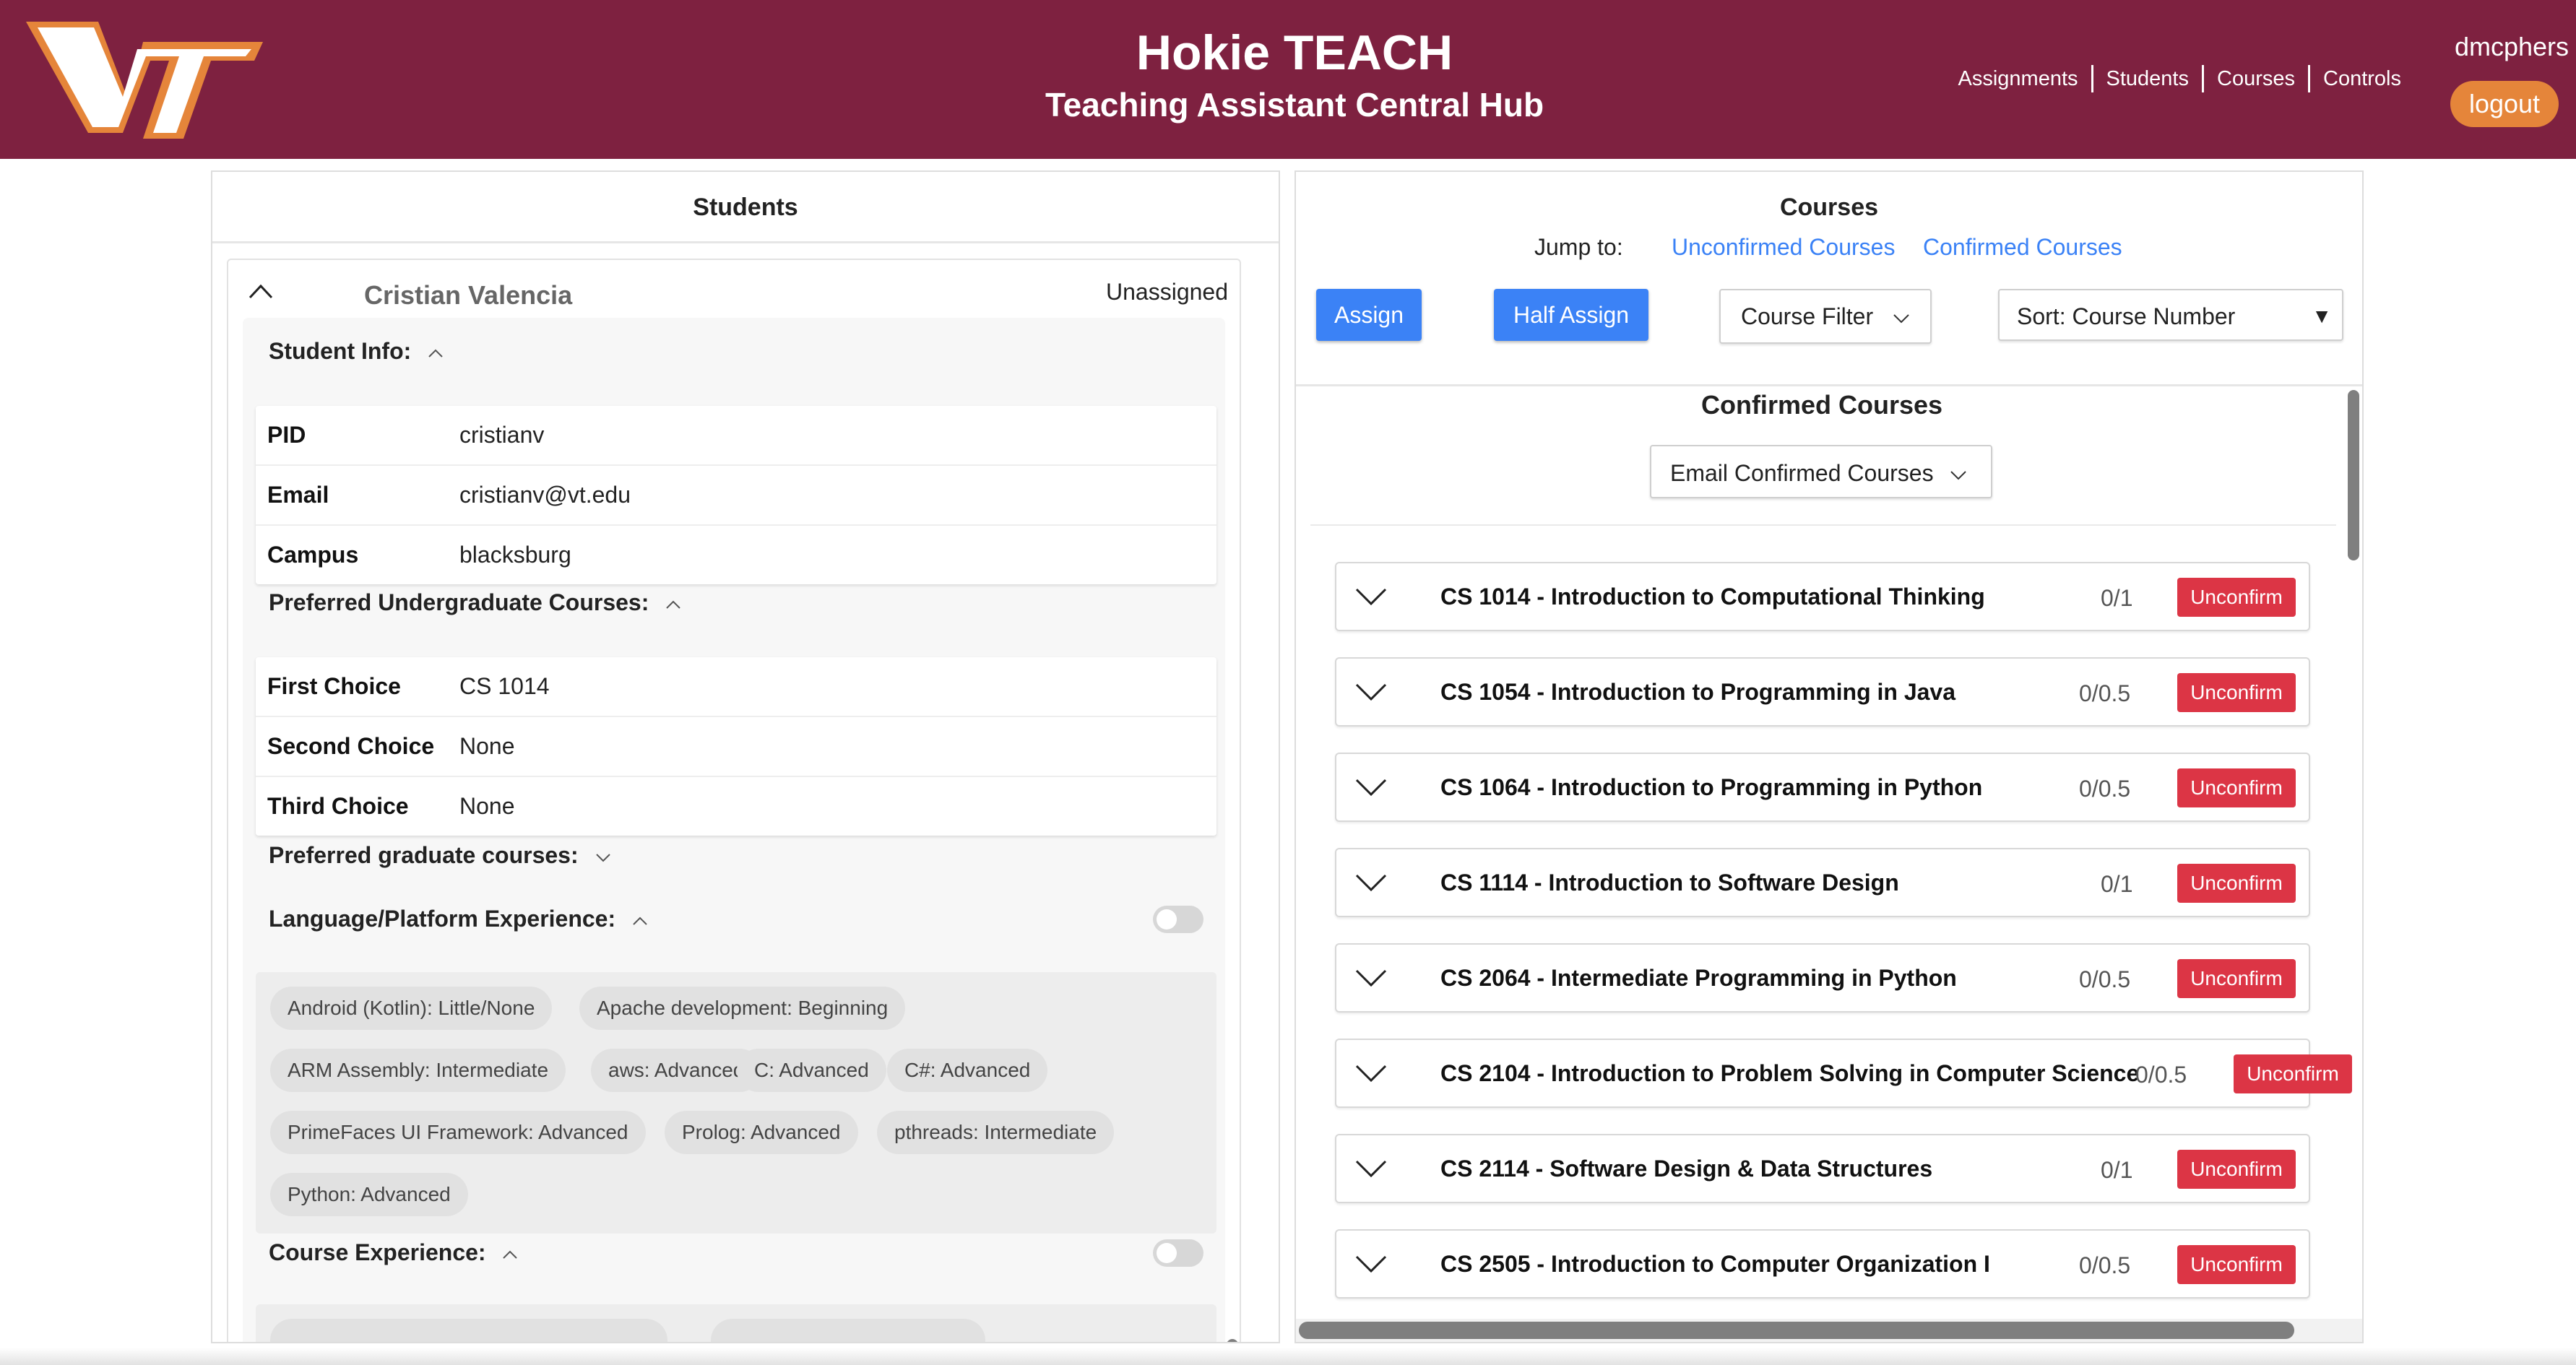  Describe the element at coordinates (2117, 1170) in the screenshot. I see `course-count: 0/1` at that location.